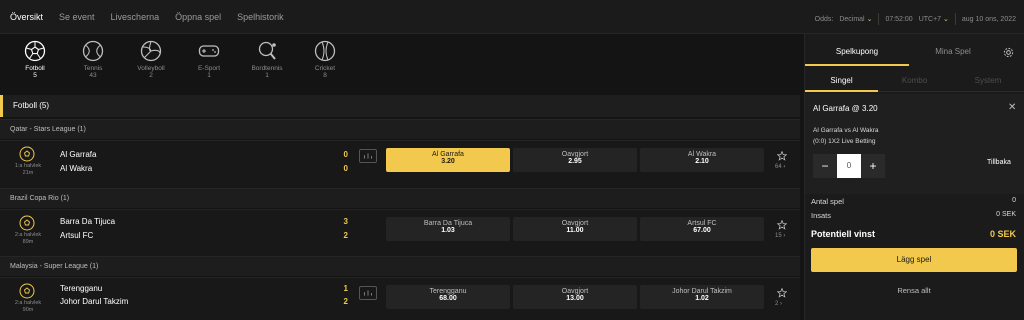 This screenshot has width=1024, height=320. I want to click on nav-live-schedule: Livescherna, so click(135, 17).